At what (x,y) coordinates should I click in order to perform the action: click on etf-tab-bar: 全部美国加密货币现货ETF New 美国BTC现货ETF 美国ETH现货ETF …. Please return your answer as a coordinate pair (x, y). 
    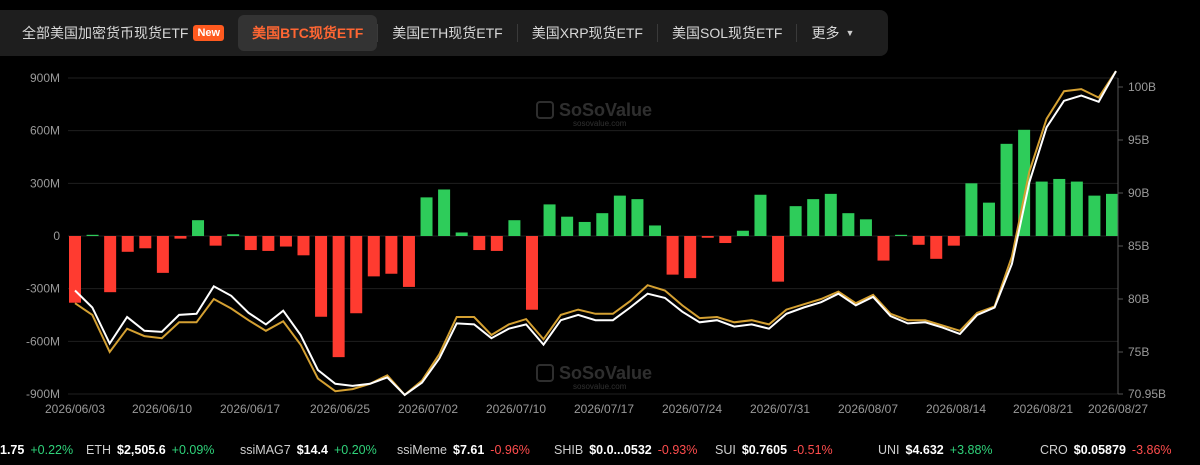
    Looking at the image, I should click on (444, 33).